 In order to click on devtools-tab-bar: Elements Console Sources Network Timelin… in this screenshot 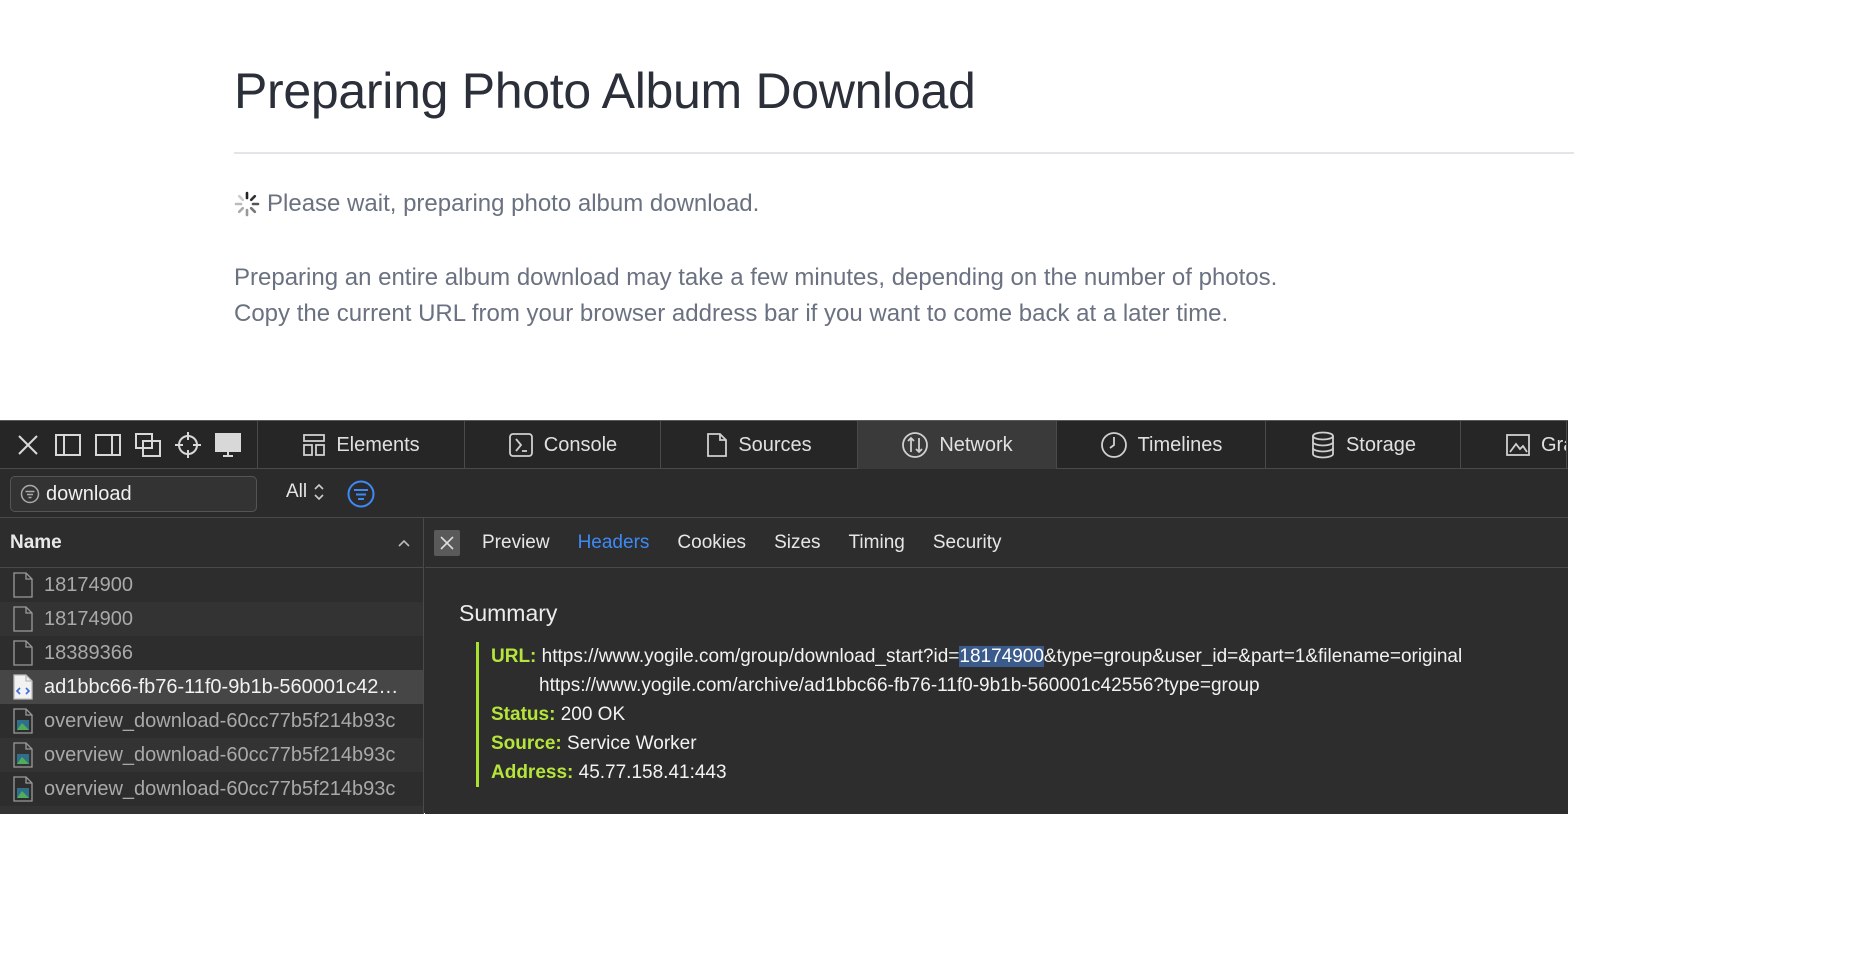, I will do `click(784, 445)`.